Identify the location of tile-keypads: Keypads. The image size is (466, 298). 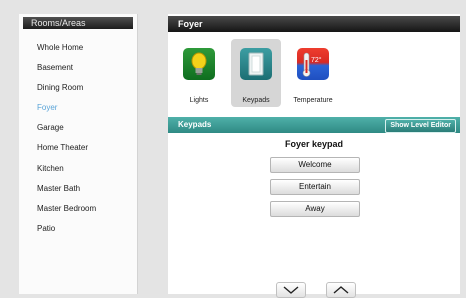
(256, 73).